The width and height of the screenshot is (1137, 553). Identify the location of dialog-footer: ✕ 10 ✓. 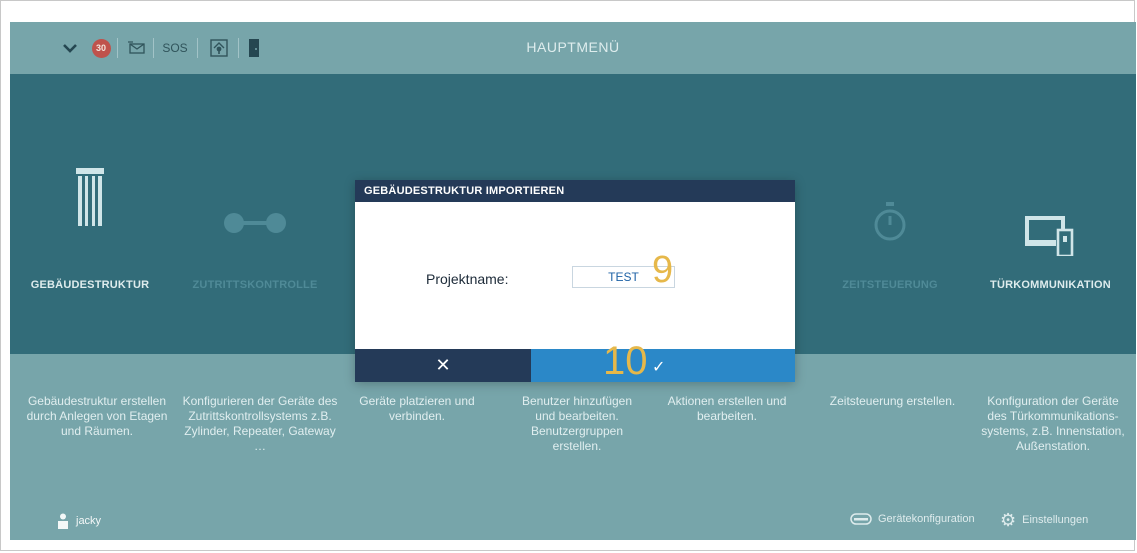
(575, 361).